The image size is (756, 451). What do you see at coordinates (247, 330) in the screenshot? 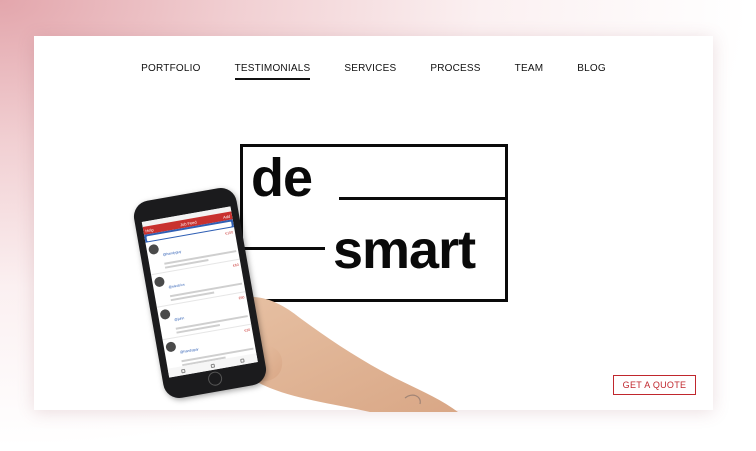
I see `feed-price: €30` at bounding box center [247, 330].